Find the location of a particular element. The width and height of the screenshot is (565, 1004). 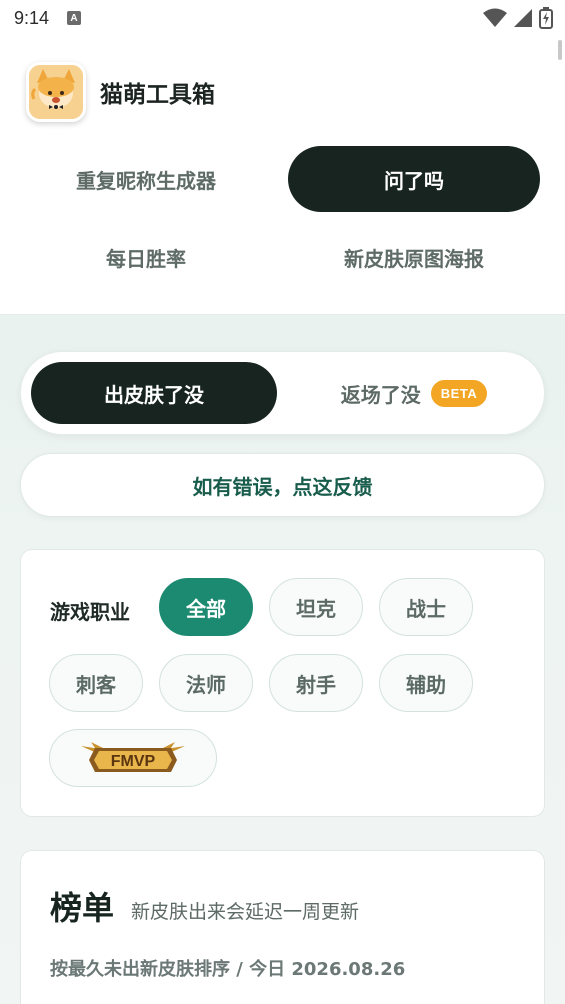

tool-repeat-nickname: 重复昵称生成器 is located at coordinates (146, 179).